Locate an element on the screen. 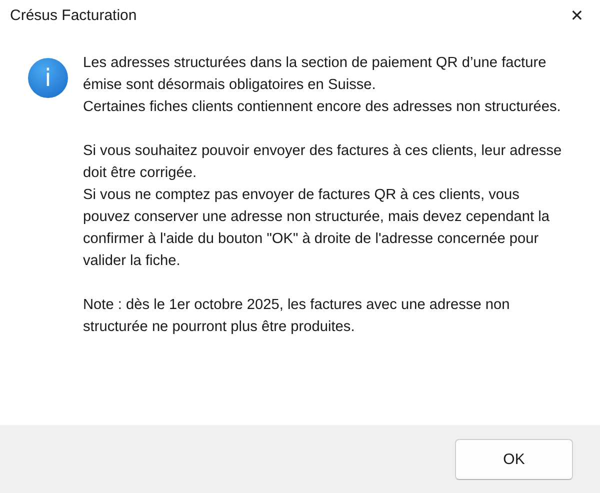 This screenshot has height=493, width=600. message-text: Si vous souhaitez pouvoir envoyer des factures à ces clients, leur adresse doit être corrigée. is located at coordinates (323, 162).